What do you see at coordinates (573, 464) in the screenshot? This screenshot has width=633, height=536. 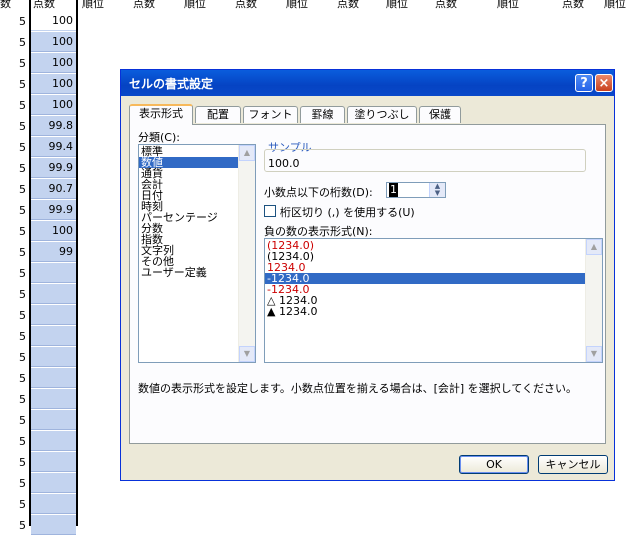 I see `cancel-button: キャンセル` at bounding box center [573, 464].